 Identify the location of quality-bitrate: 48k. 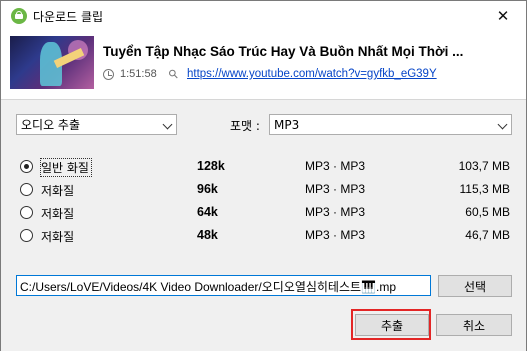
(207, 235).